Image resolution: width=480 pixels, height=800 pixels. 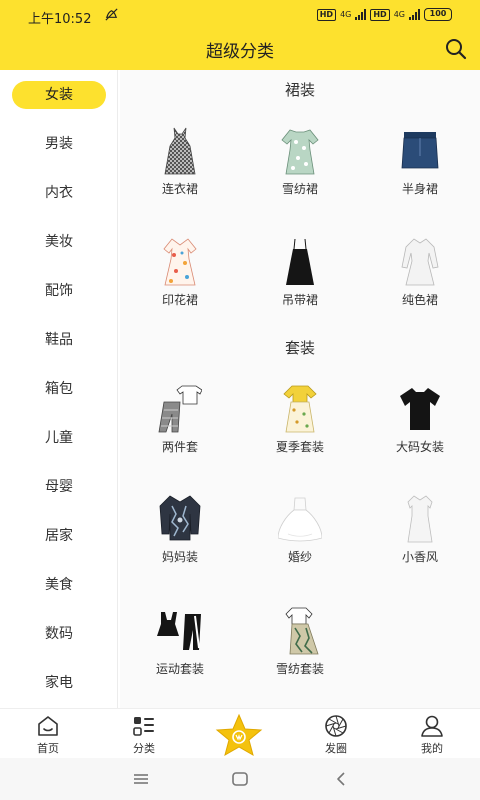 What do you see at coordinates (144, 748) in the screenshot?
I see `nav-label: 分类` at bounding box center [144, 748].